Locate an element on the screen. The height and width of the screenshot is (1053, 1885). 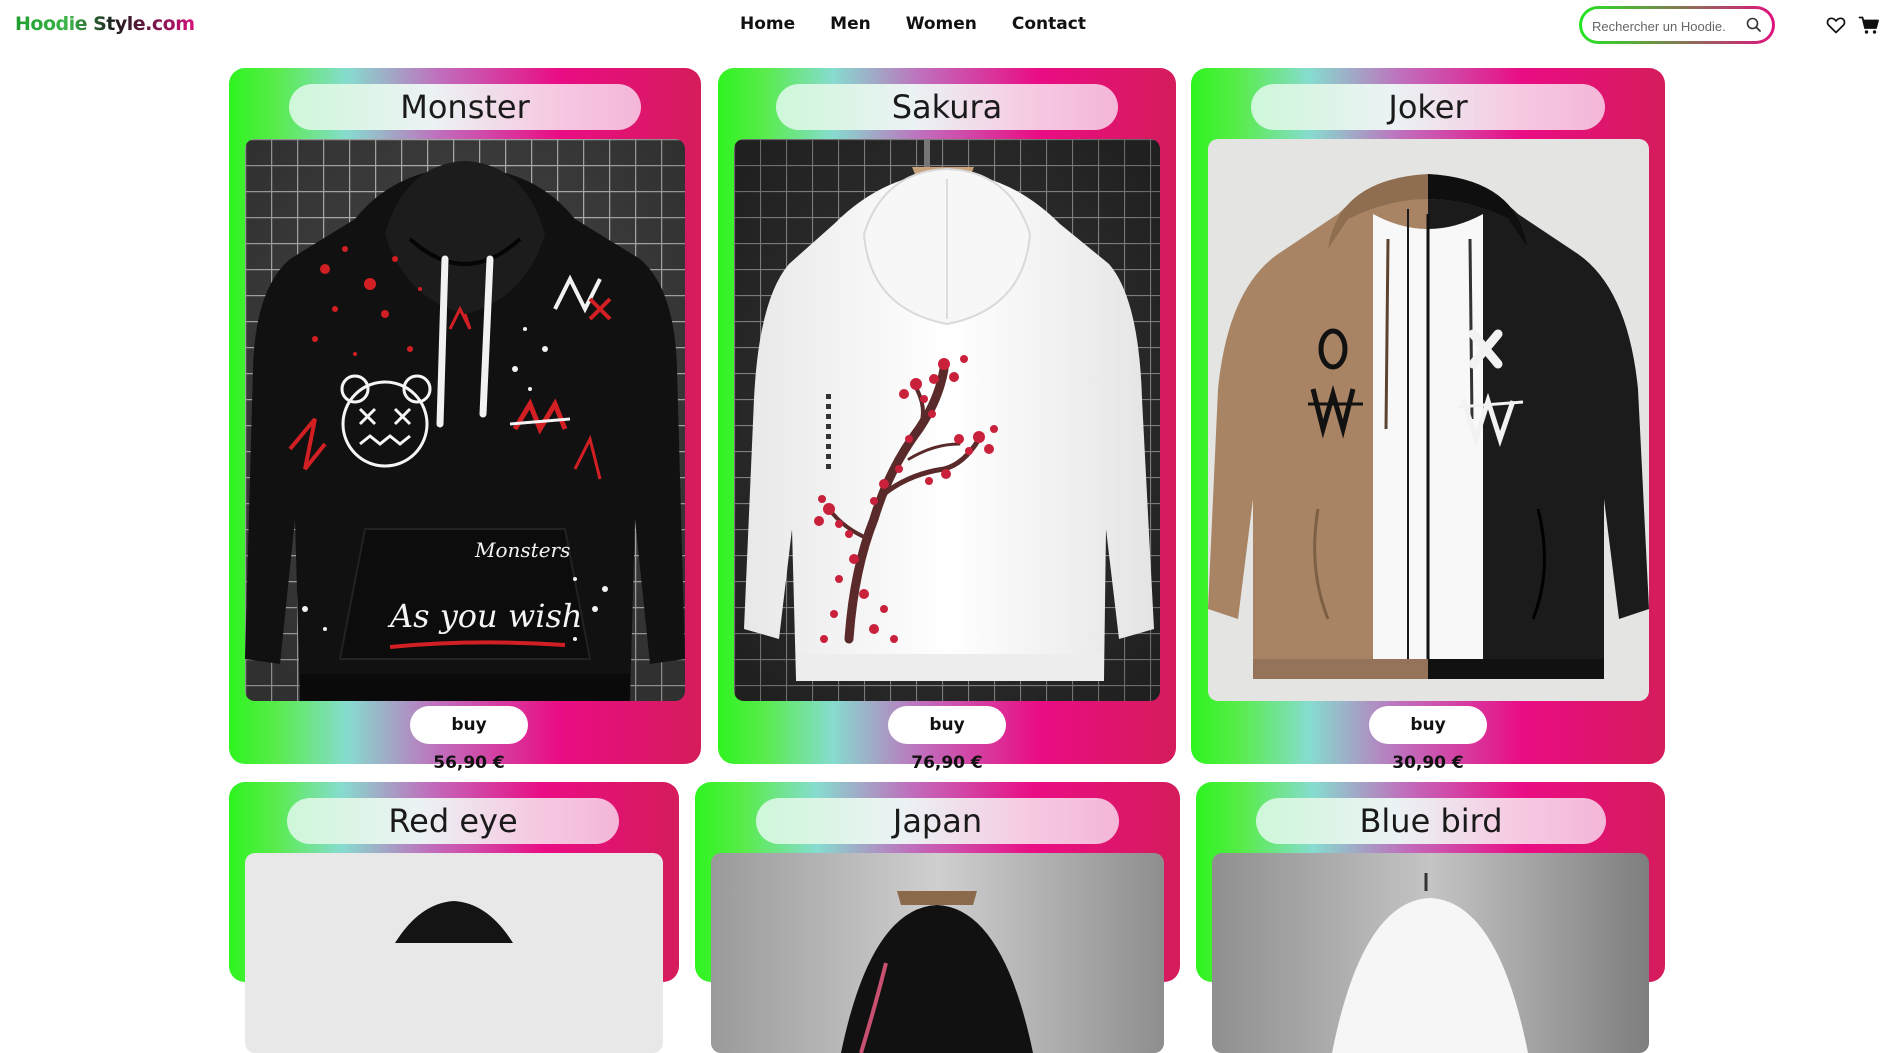
nav-home-link: Home is located at coordinates (767, 24).